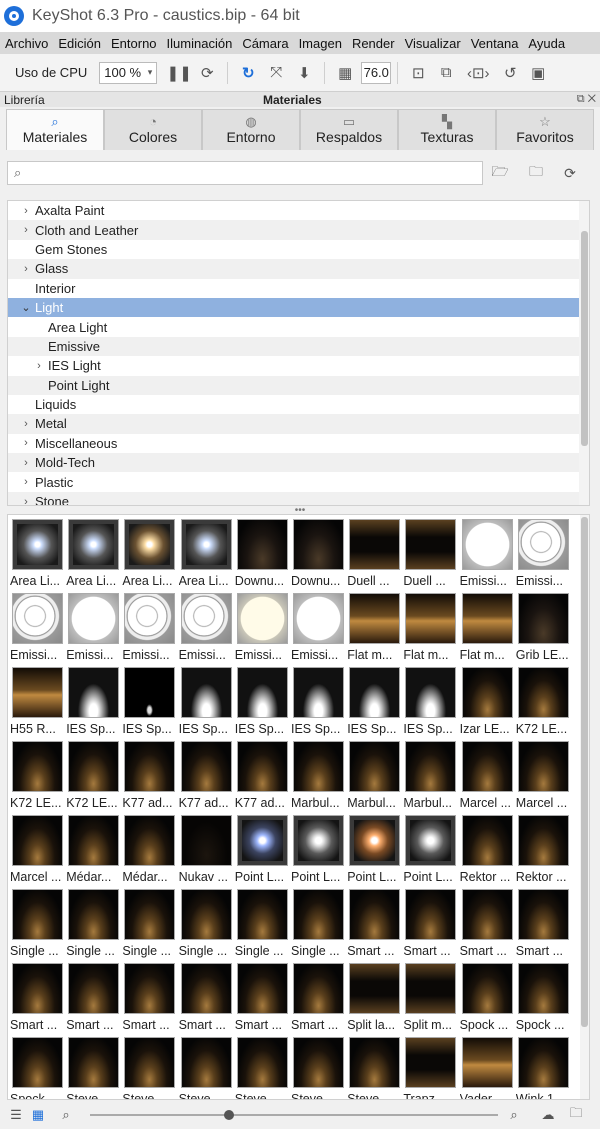 The image size is (600, 1129). What do you see at coordinates (298, 424) in the screenshot?
I see `tree-item: › Metal` at bounding box center [298, 424].